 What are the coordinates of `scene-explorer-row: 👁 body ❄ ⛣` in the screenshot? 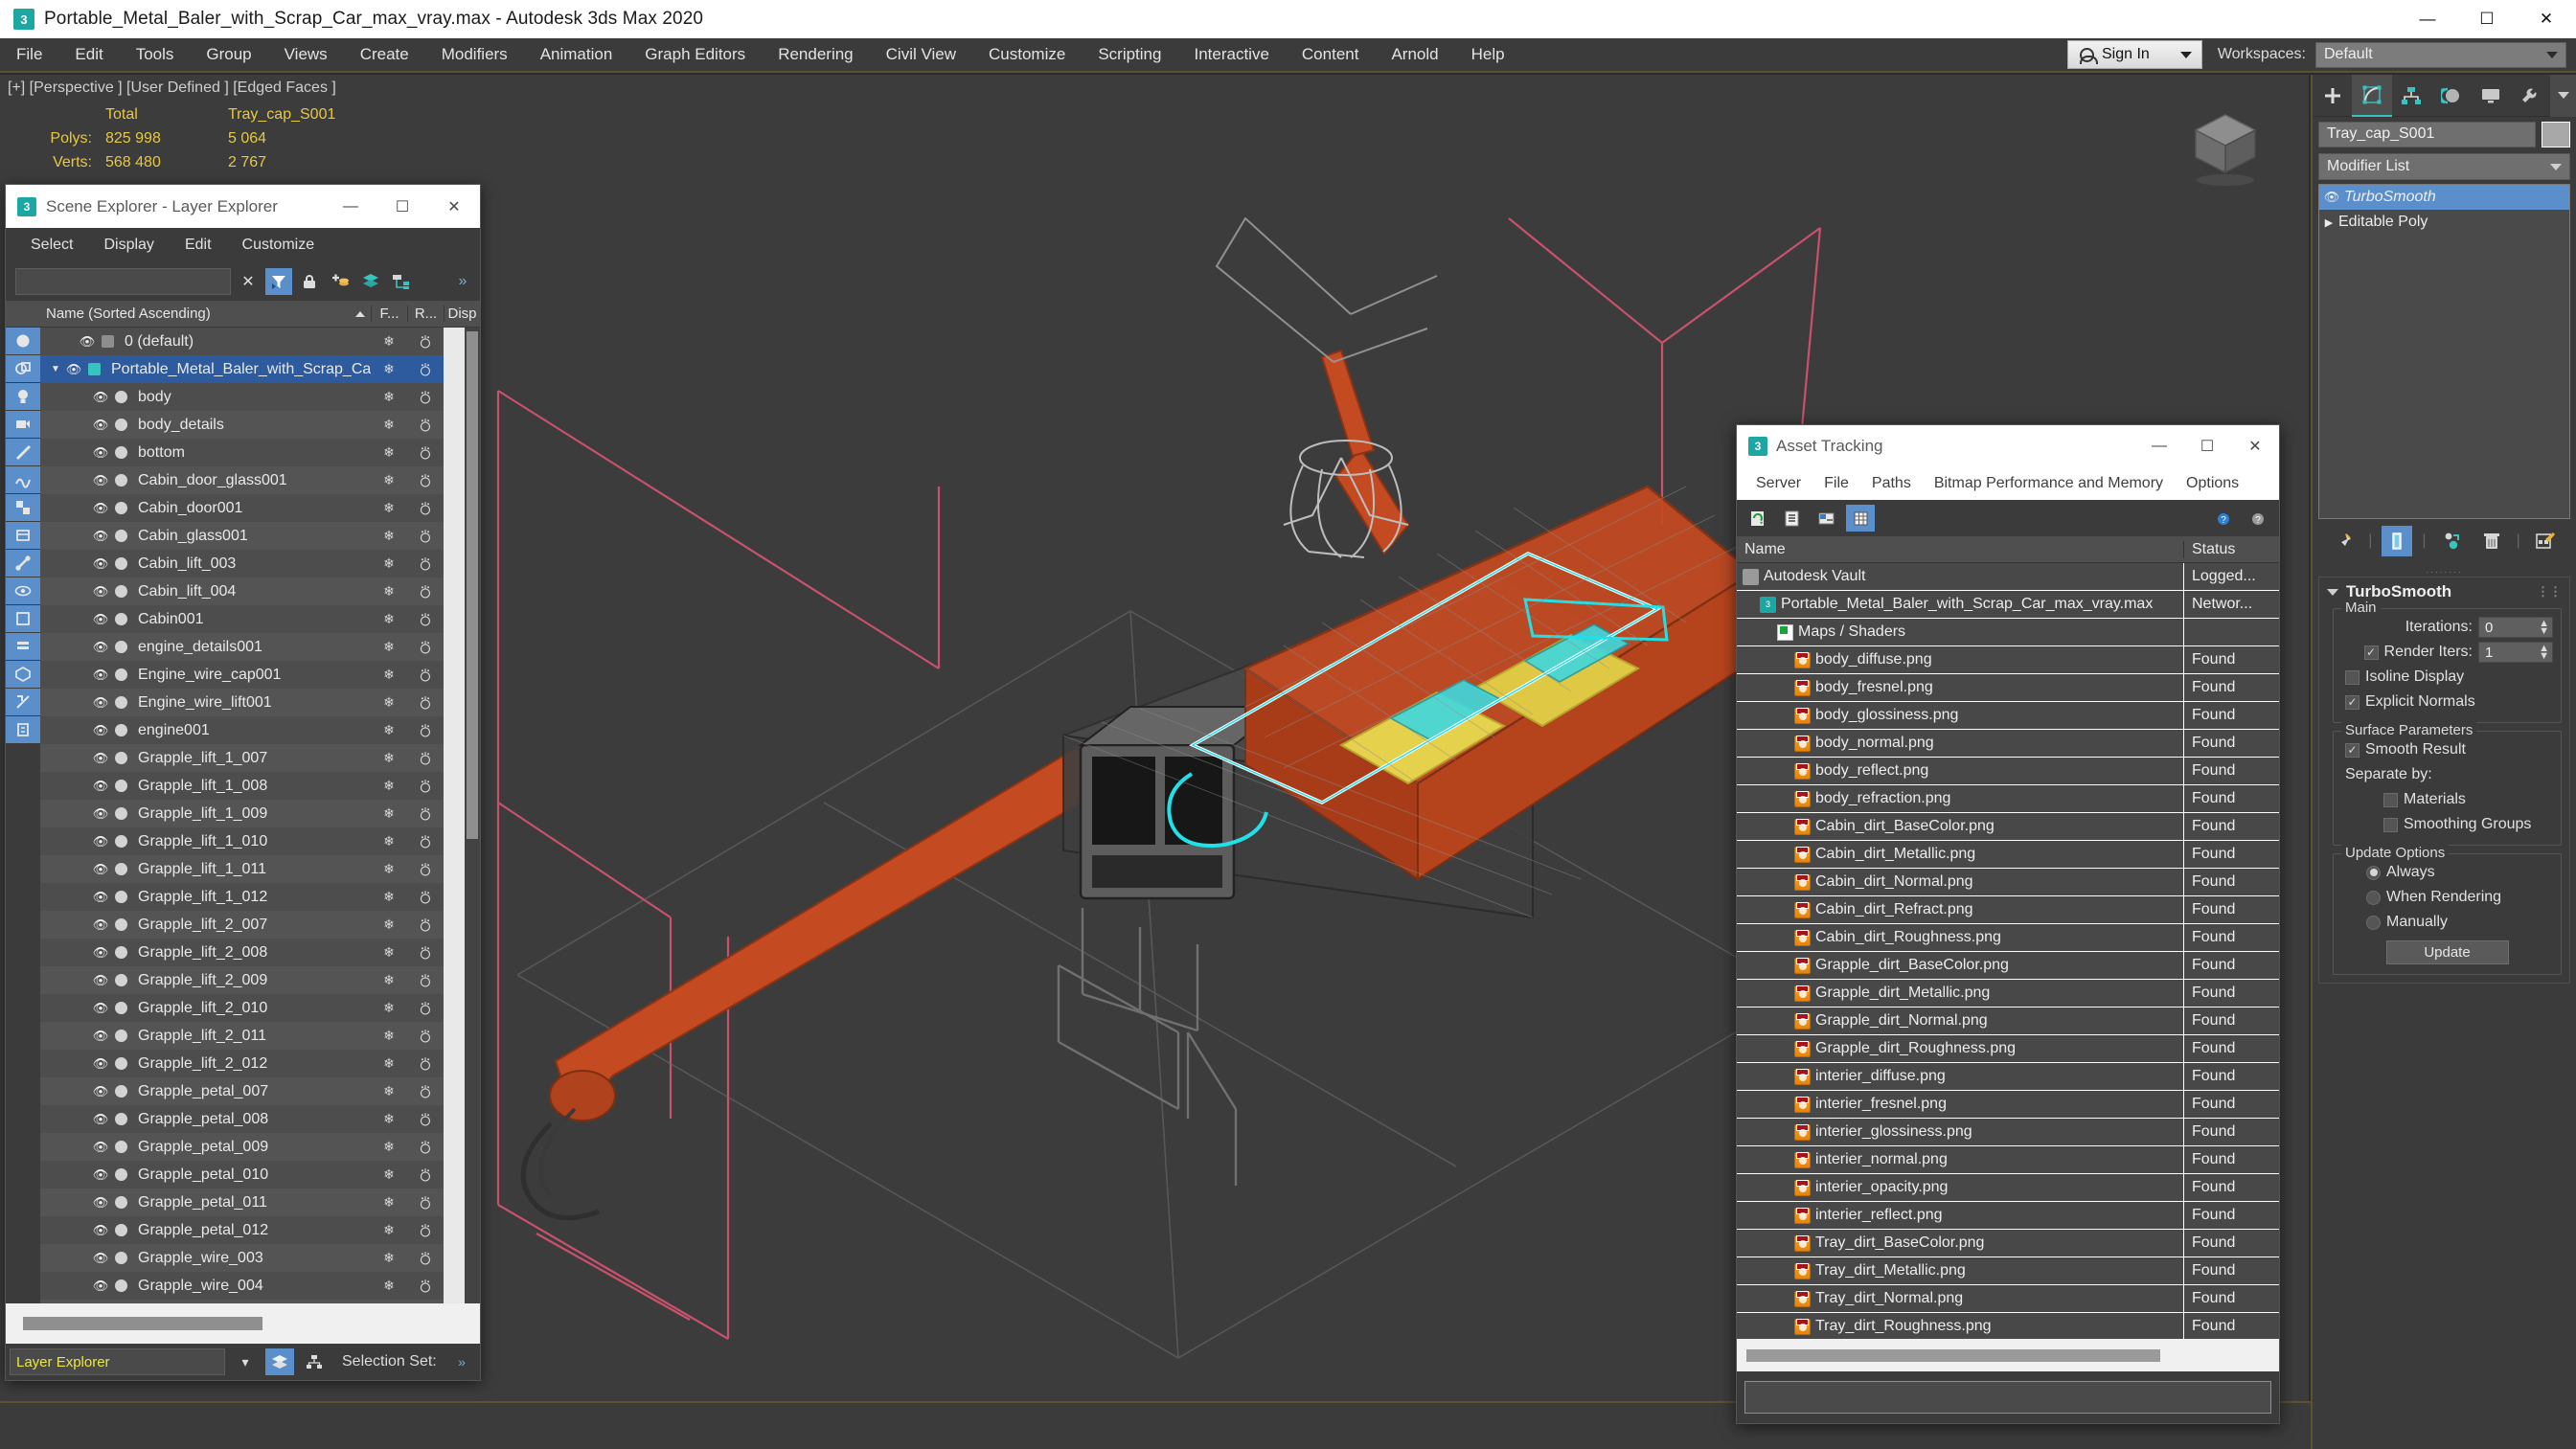 It's located at (260, 397).